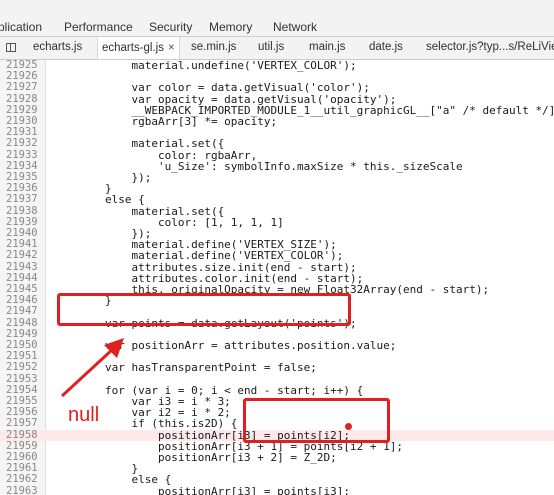  I want to click on annotation-label: null, so click(84, 415).